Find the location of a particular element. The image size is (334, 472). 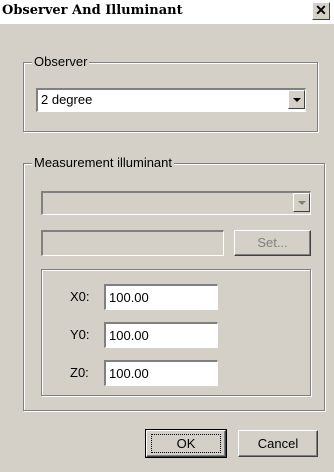

title-bar: Observer And Illuminant ✕ is located at coordinates (167, 12).